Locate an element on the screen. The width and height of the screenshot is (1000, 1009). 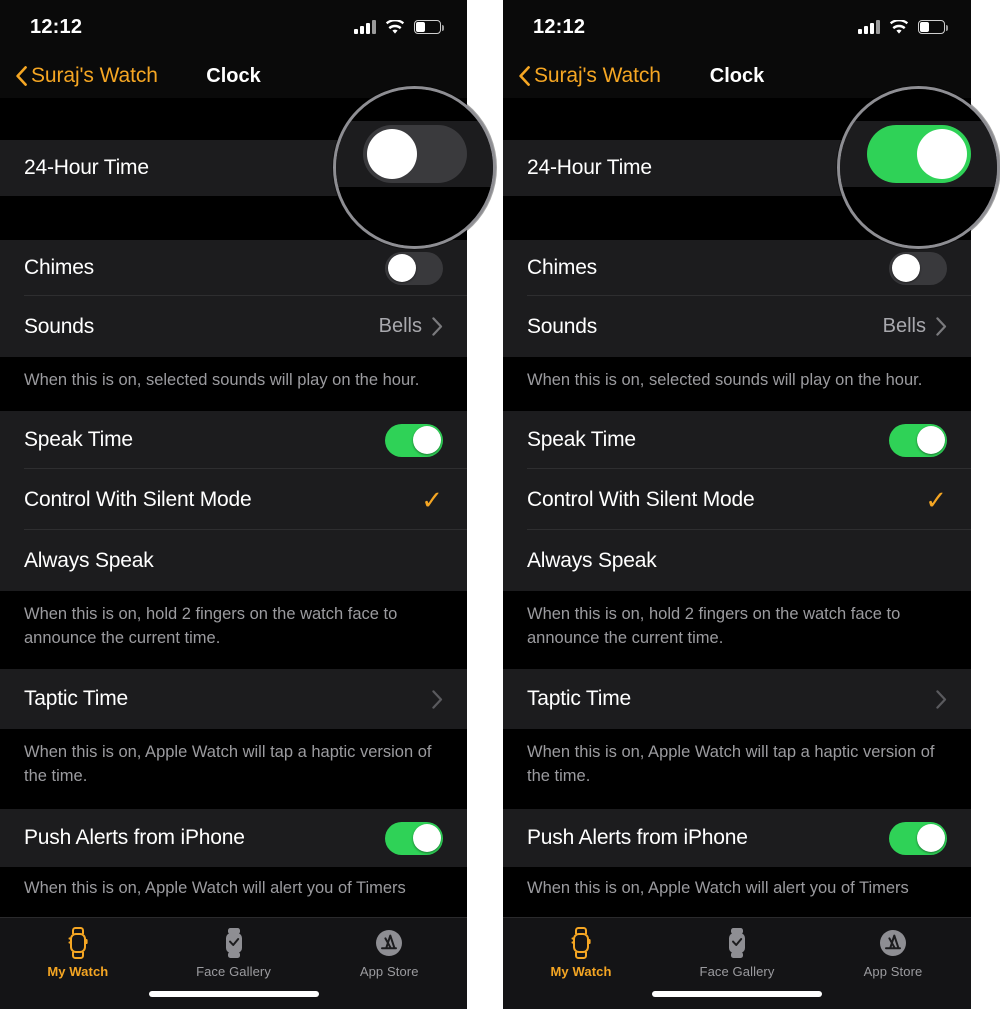
magnifier-lens-left is located at coordinates (414, 167).